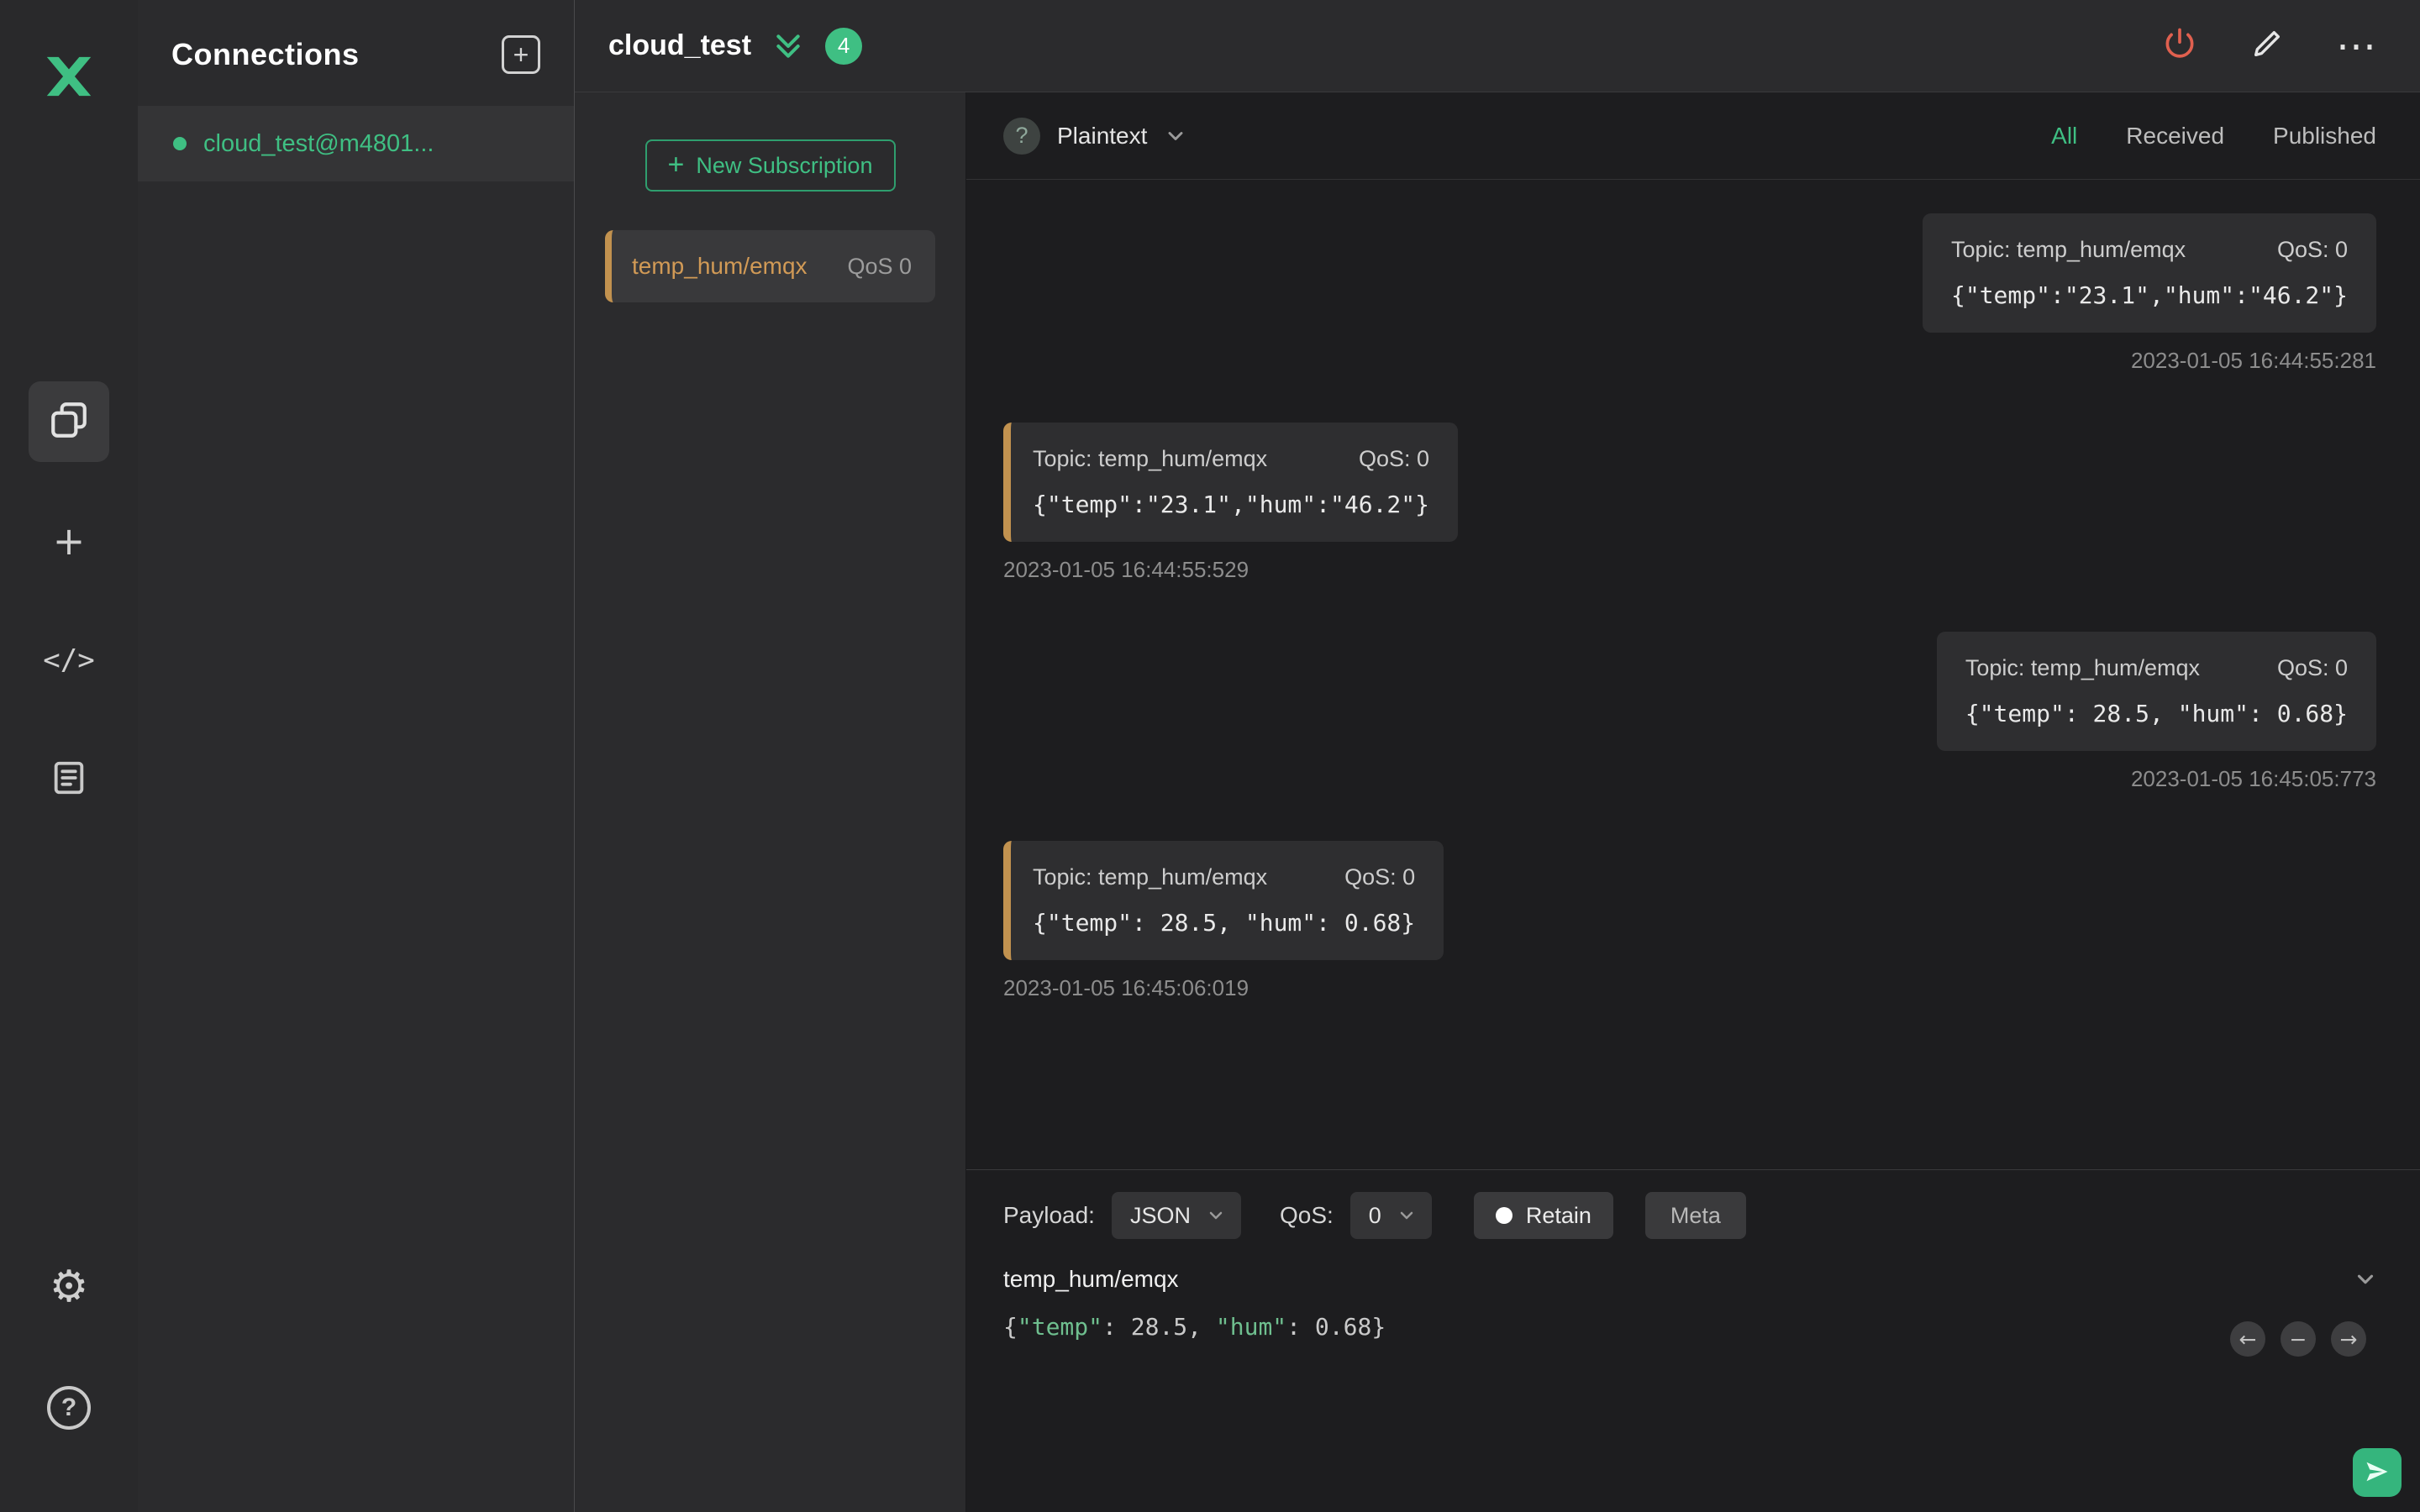 The height and width of the screenshot is (1512, 2420). I want to click on filter-published: Published, so click(2325, 136).